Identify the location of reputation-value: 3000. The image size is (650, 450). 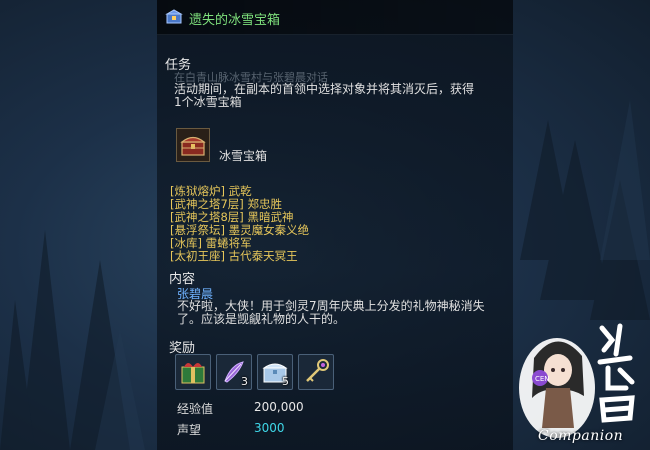
(269, 428).